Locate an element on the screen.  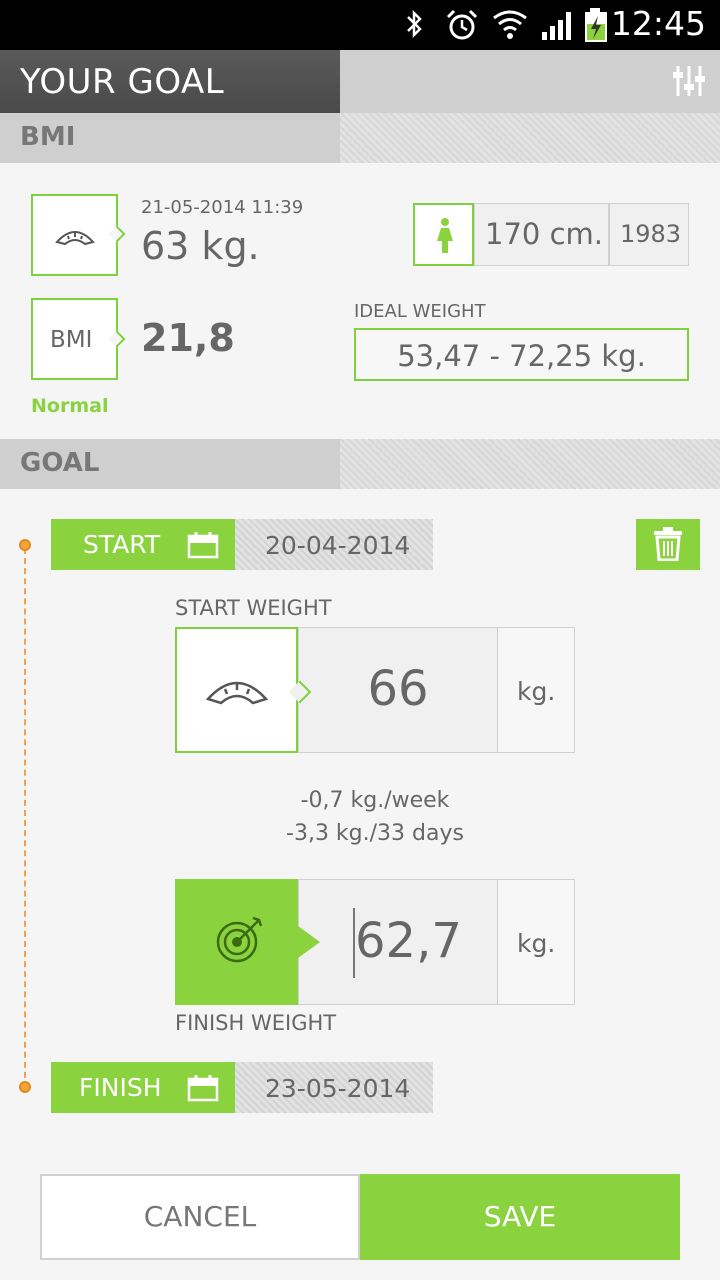
finish-date-field: 23-05-2014 is located at coordinates (334, 1087).